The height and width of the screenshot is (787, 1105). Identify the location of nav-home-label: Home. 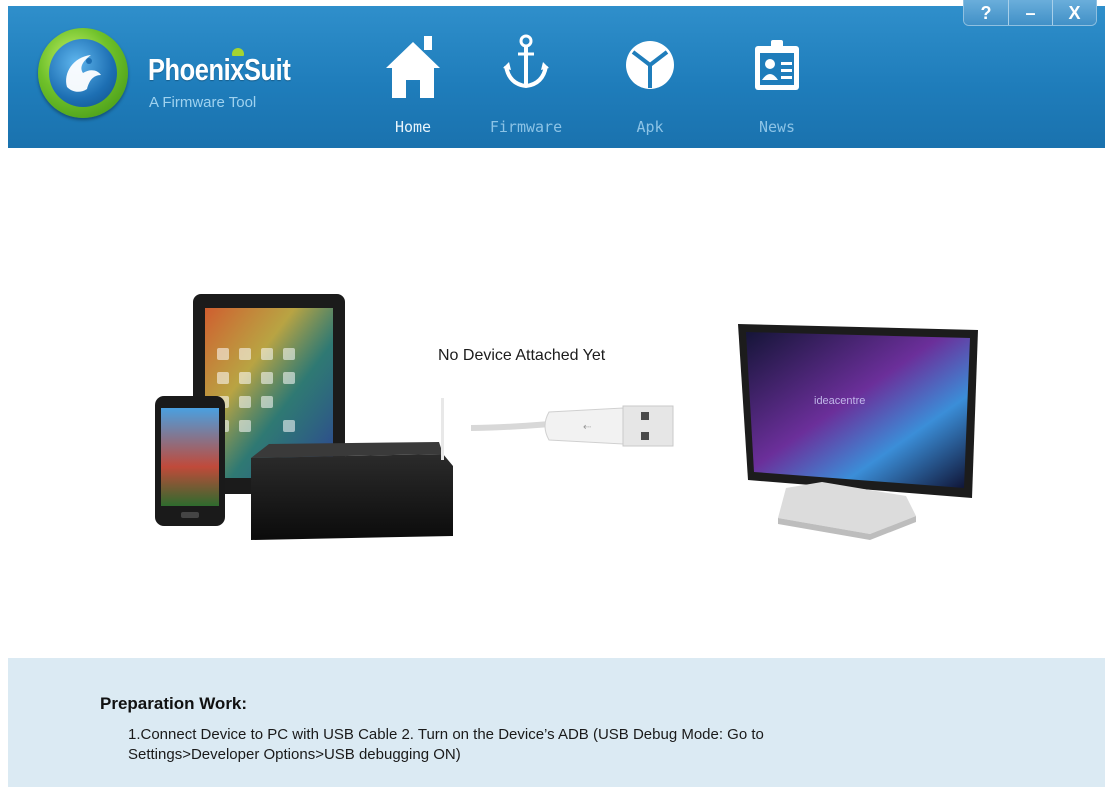
(413, 127).